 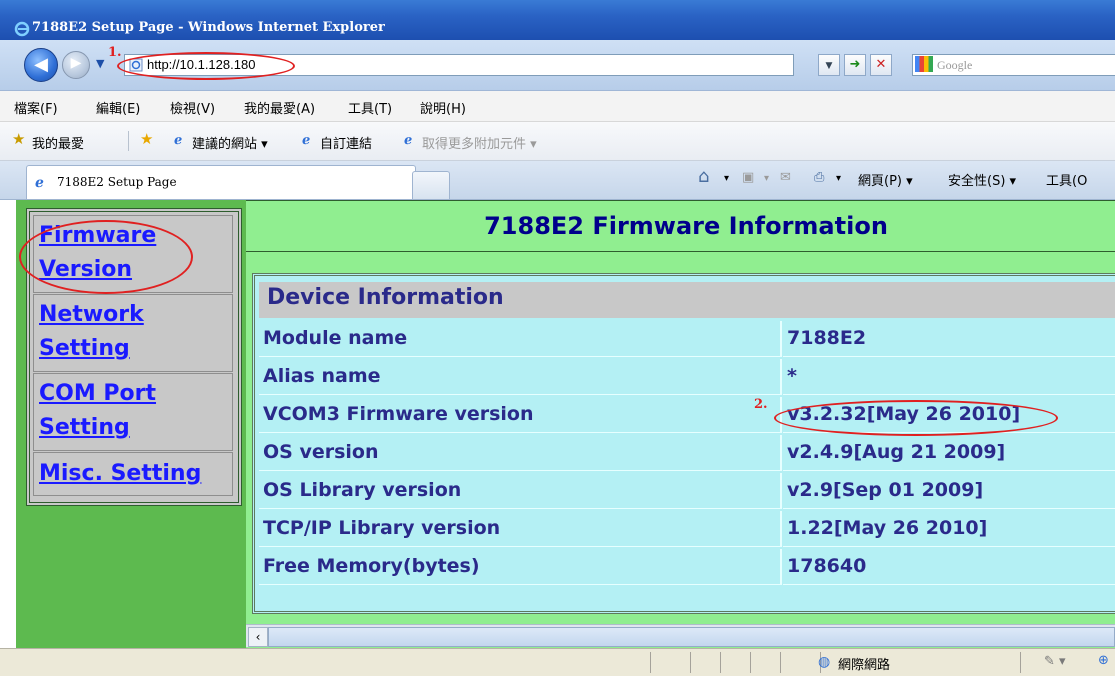 I want to click on nav-link-network-line2: Setting, so click(x=84, y=348).